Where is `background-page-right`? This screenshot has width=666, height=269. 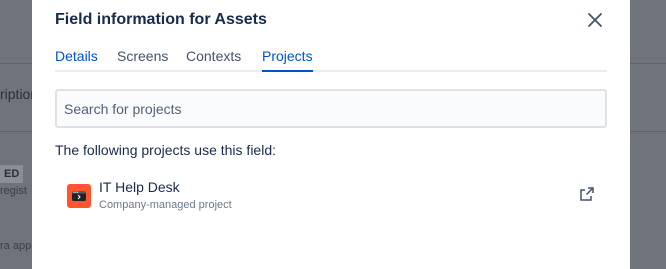
background-page-right is located at coordinates (648, 134).